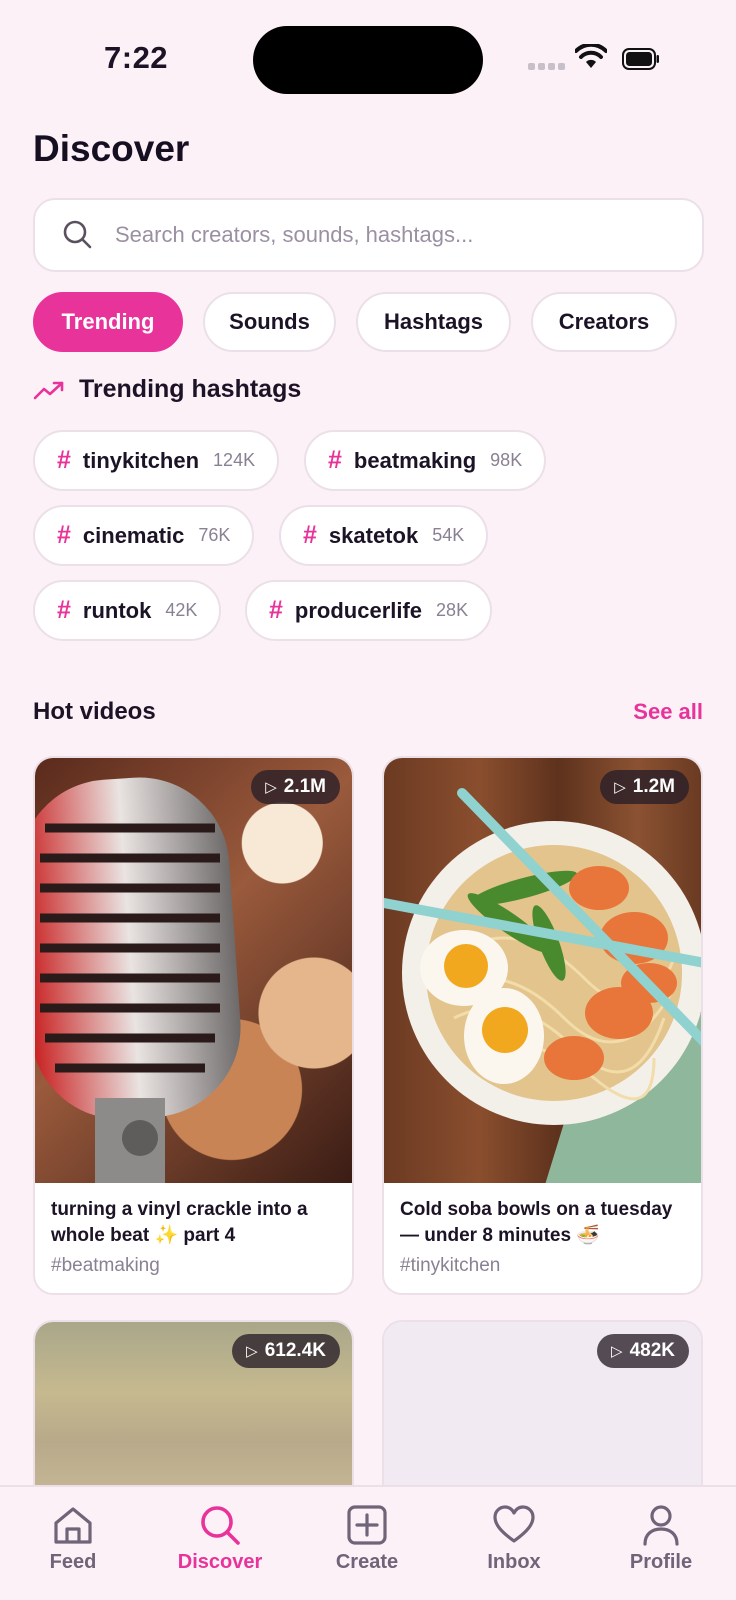  I want to click on tab-trending: Trending, so click(108, 322).